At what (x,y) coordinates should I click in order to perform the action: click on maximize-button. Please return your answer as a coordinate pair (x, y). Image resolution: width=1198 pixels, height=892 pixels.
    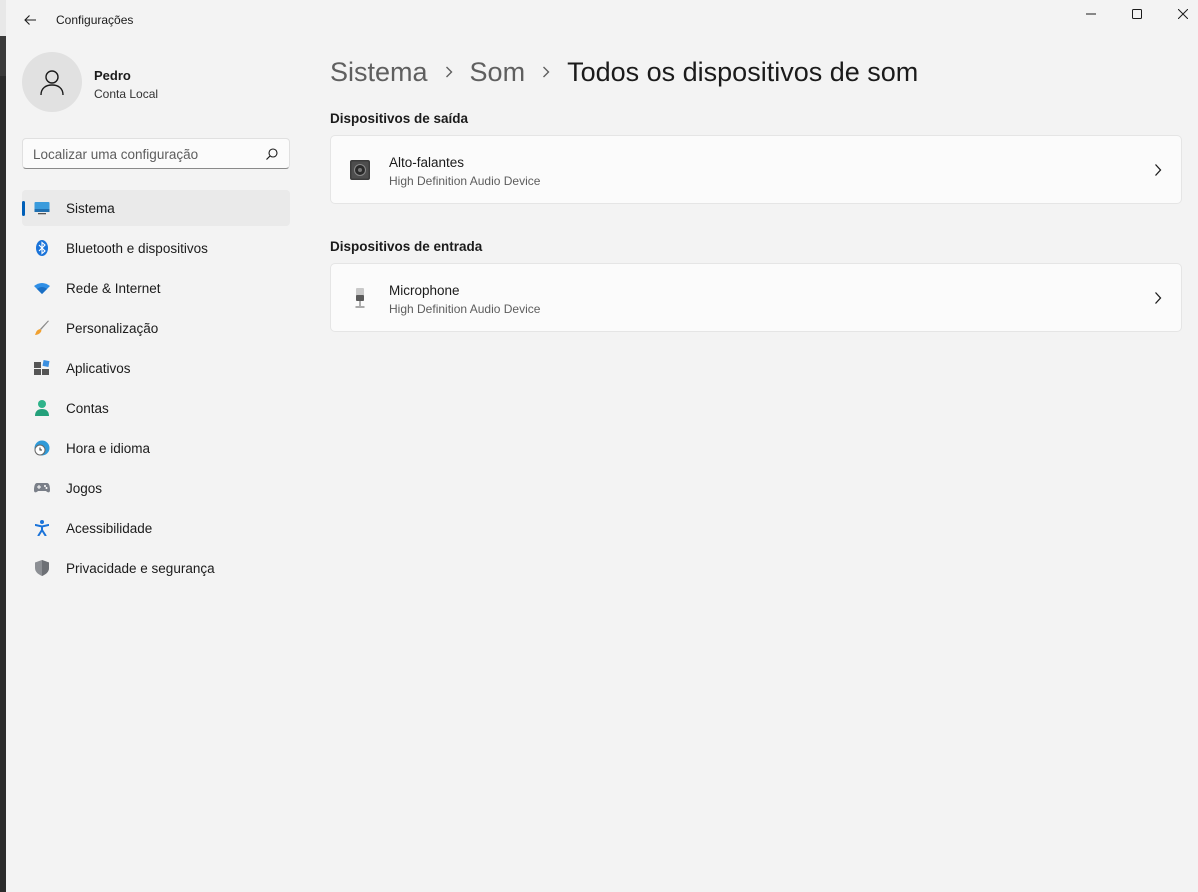
    Looking at the image, I should click on (1137, 14).